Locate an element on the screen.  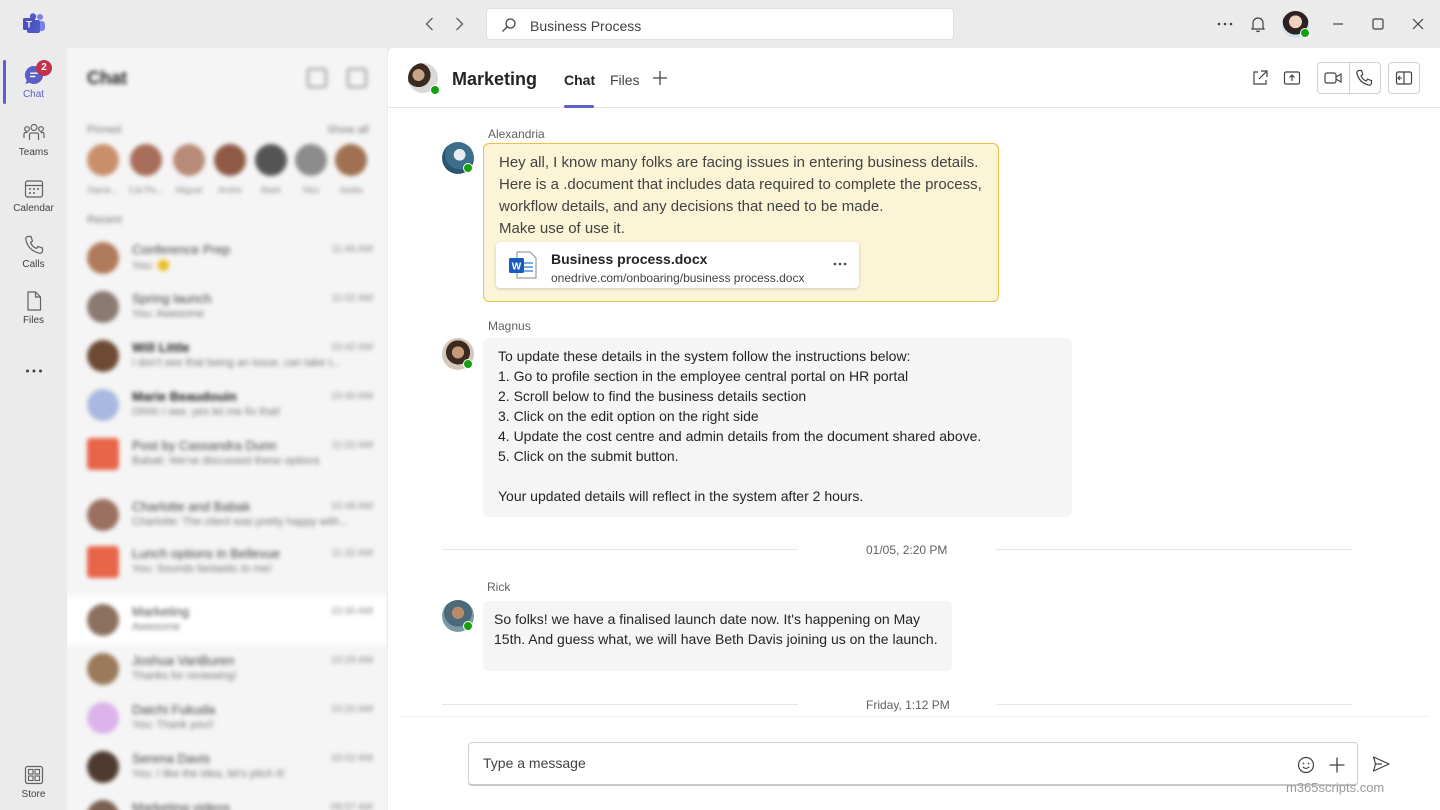
chat-row-preview: You: I like the idea, let's pitch it! is located at coordinates (208, 774).